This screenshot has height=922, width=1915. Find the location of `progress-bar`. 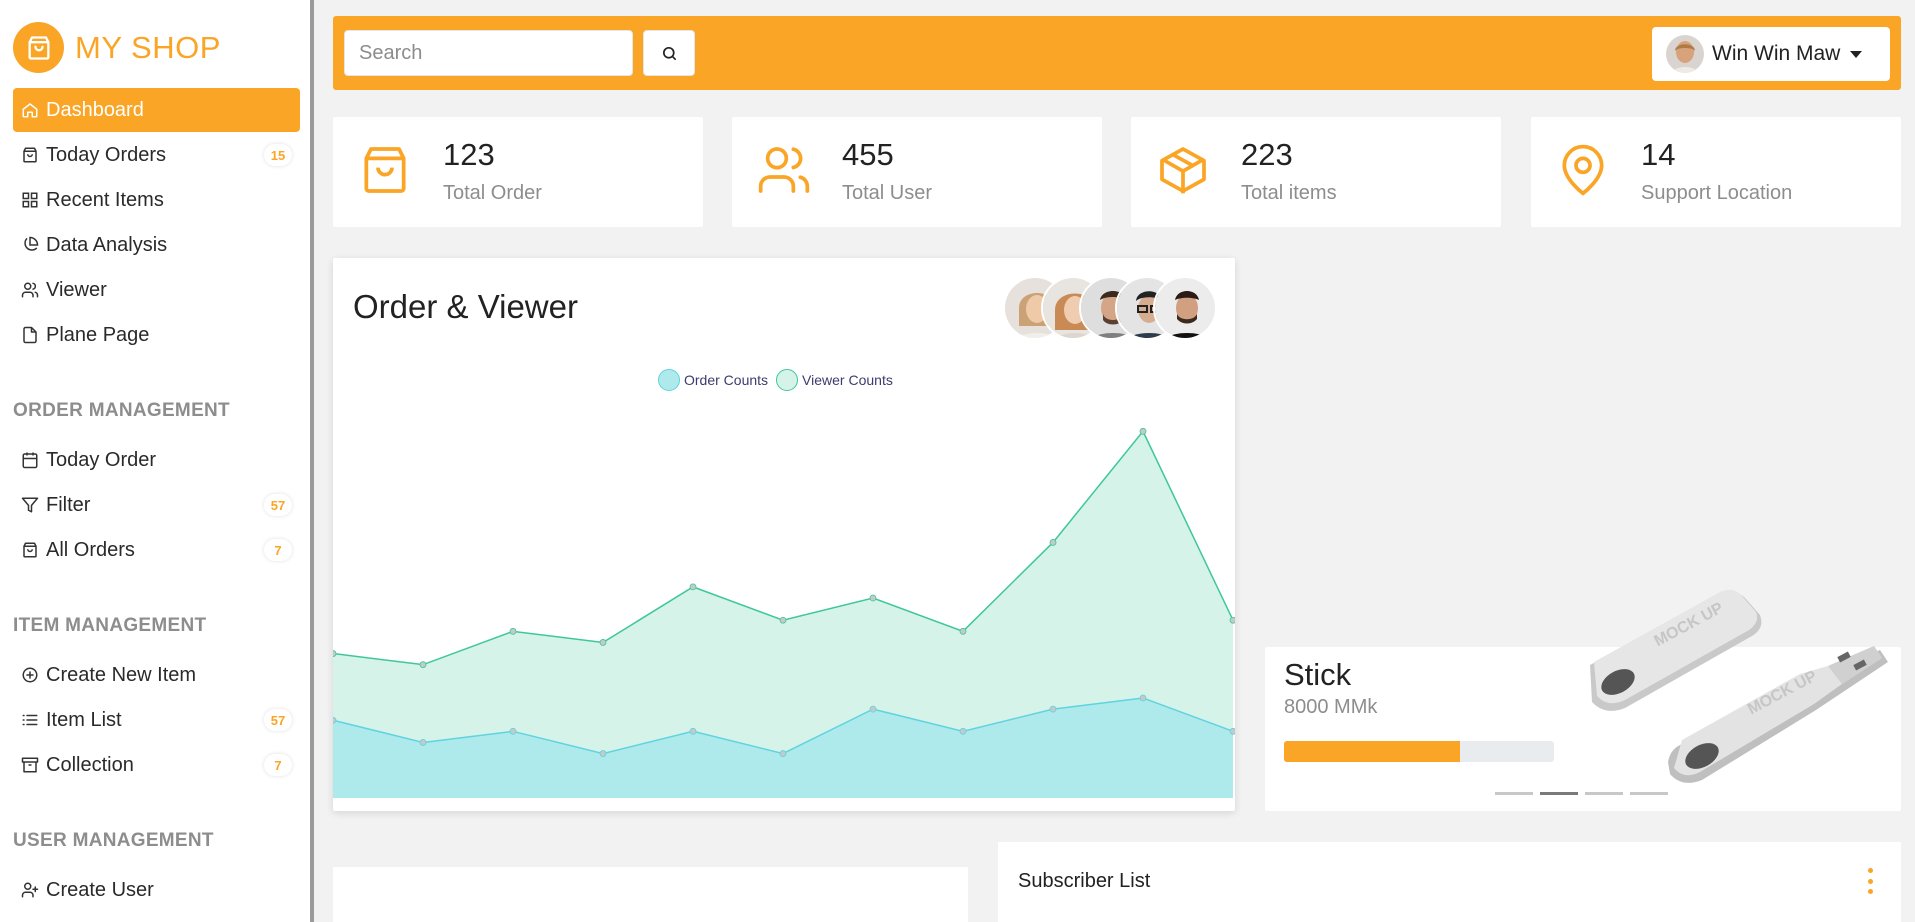

progress-bar is located at coordinates (1419, 751).